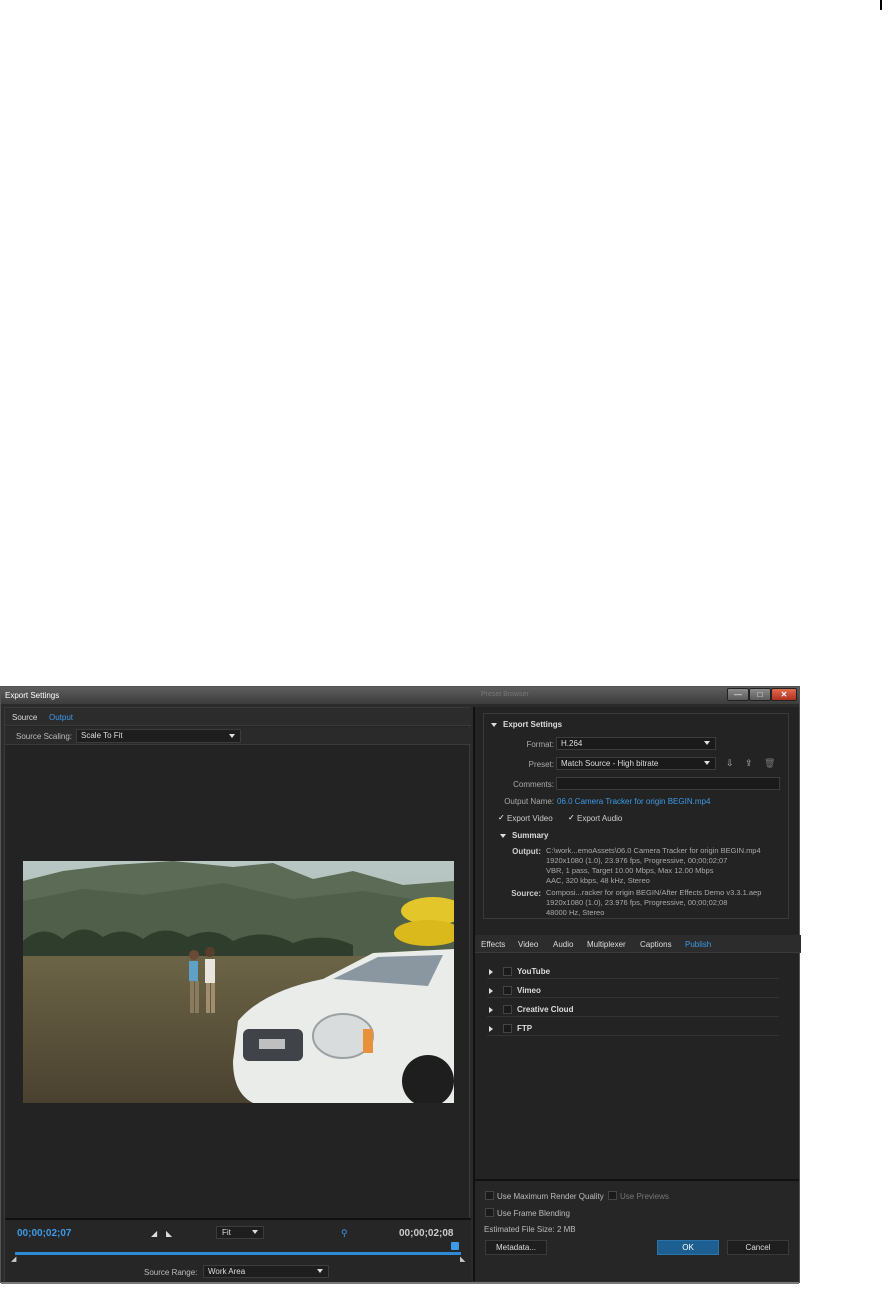 The height and width of the screenshot is (1291, 892). What do you see at coordinates (489, 1212) in the screenshot?
I see `frame-blending-checkbox` at bounding box center [489, 1212].